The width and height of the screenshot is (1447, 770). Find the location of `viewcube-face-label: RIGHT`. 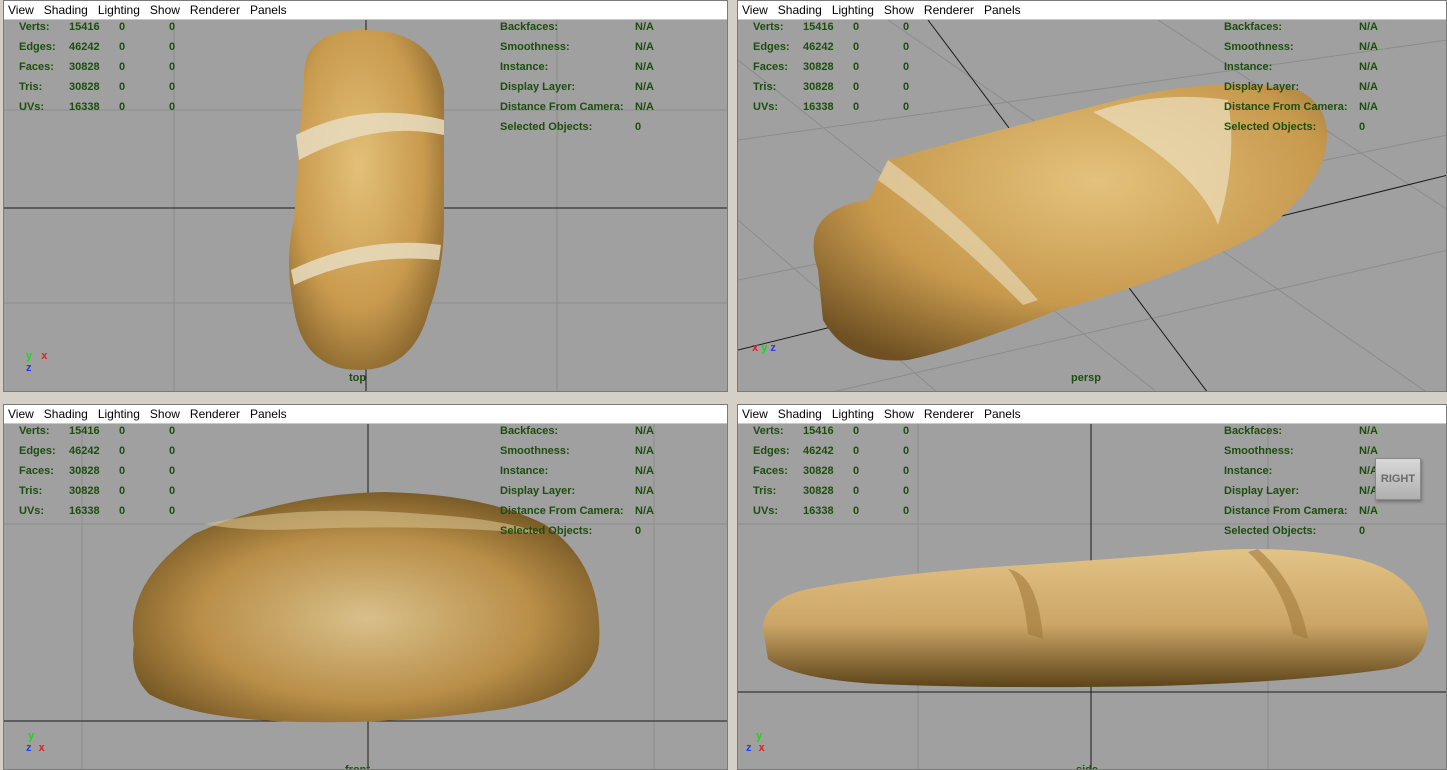

viewcube-face-label: RIGHT is located at coordinates (1398, 479).